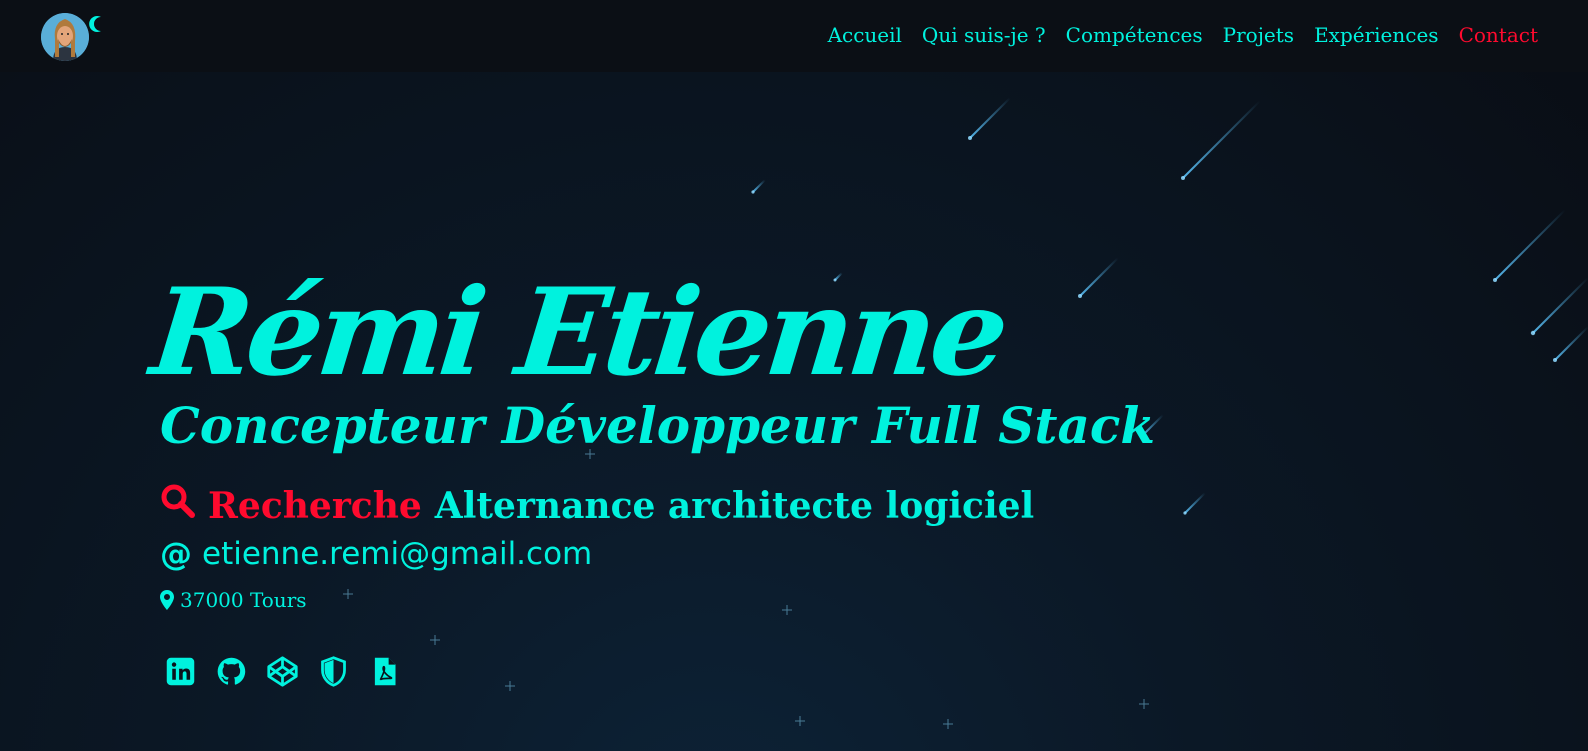 This screenshot has width=1588, height=751. What do you see at coordinates (98, 24) in the screenshot?
I see `moon-icon` at bounding box center [98, 24].